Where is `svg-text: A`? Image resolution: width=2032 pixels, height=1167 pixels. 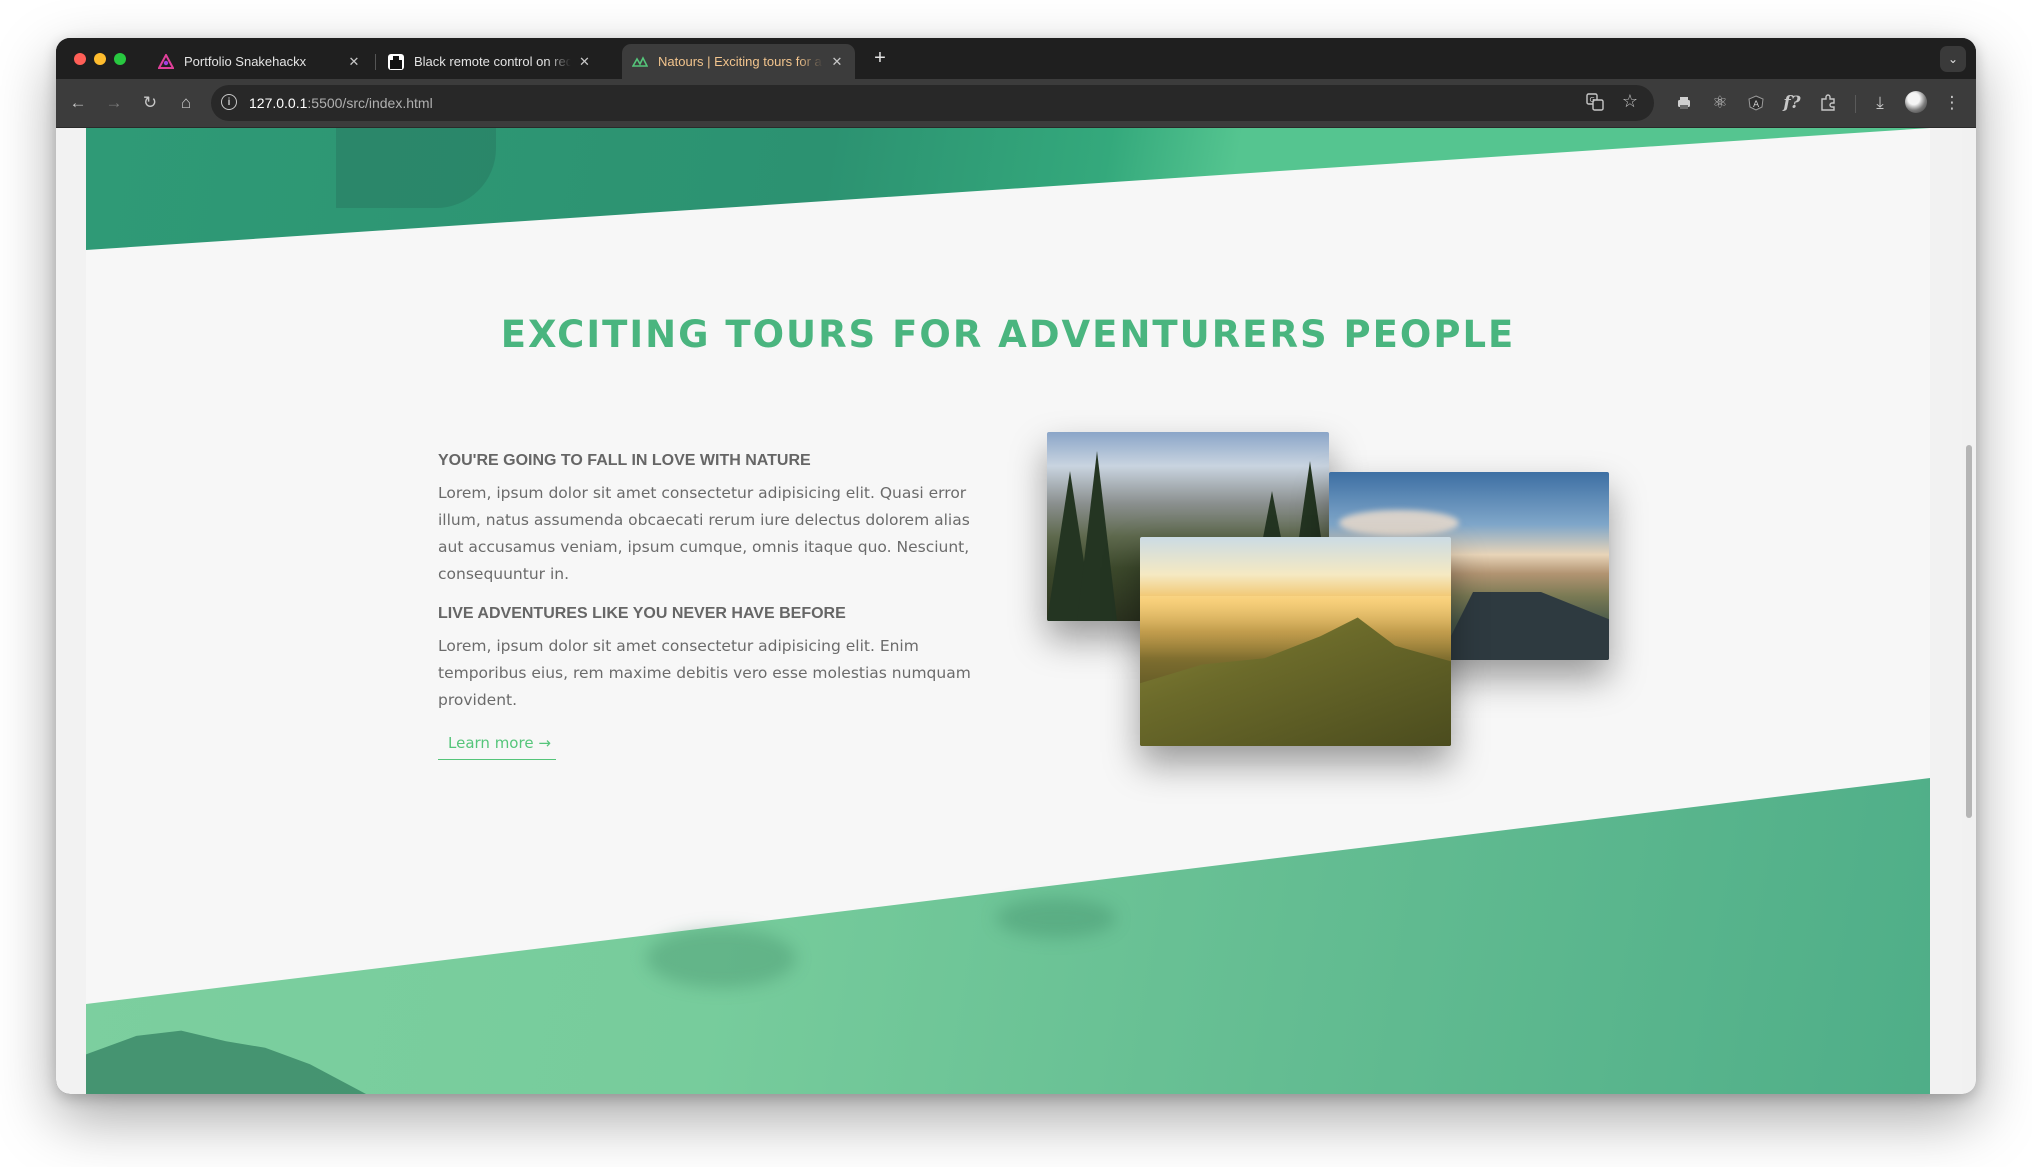 svg-text: A is located at coordinates (1756, 105).